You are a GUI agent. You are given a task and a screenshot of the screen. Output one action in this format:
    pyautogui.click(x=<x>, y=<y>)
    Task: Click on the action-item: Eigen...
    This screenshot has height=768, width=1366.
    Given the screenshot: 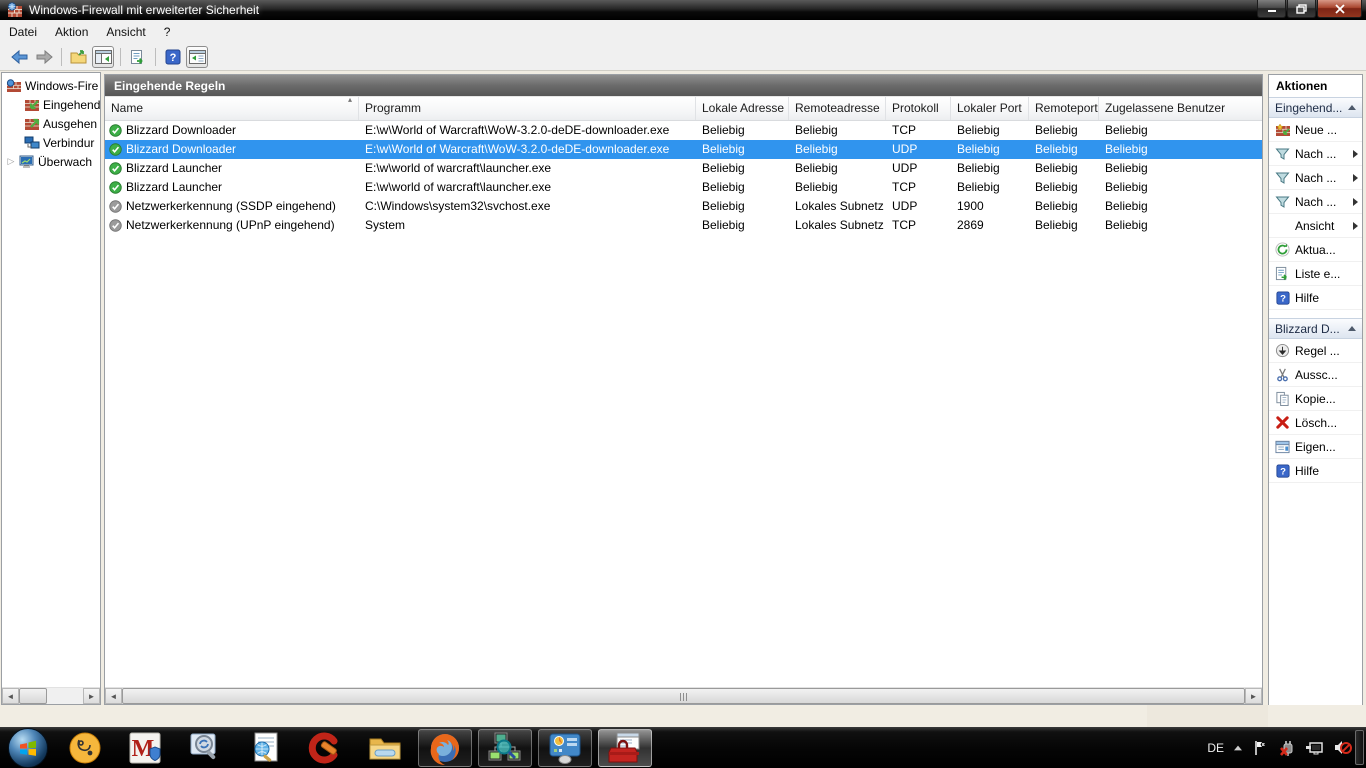 What is the action you would take?
    pyautogui.click(x=1315, y=447)
    